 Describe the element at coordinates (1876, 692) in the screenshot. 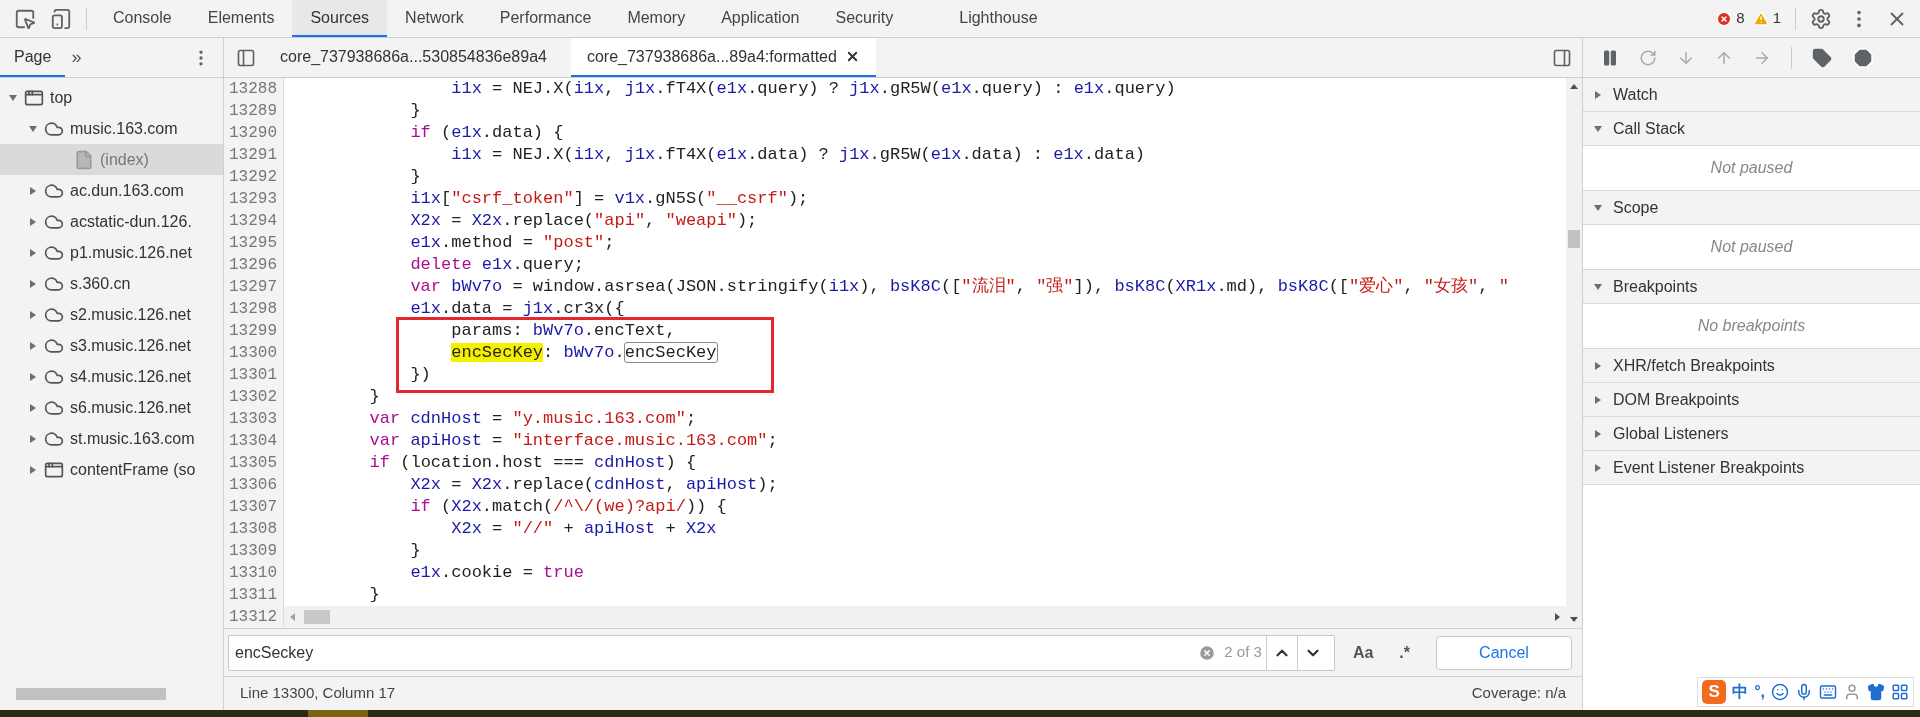

I see `shirt-icon` at that location.